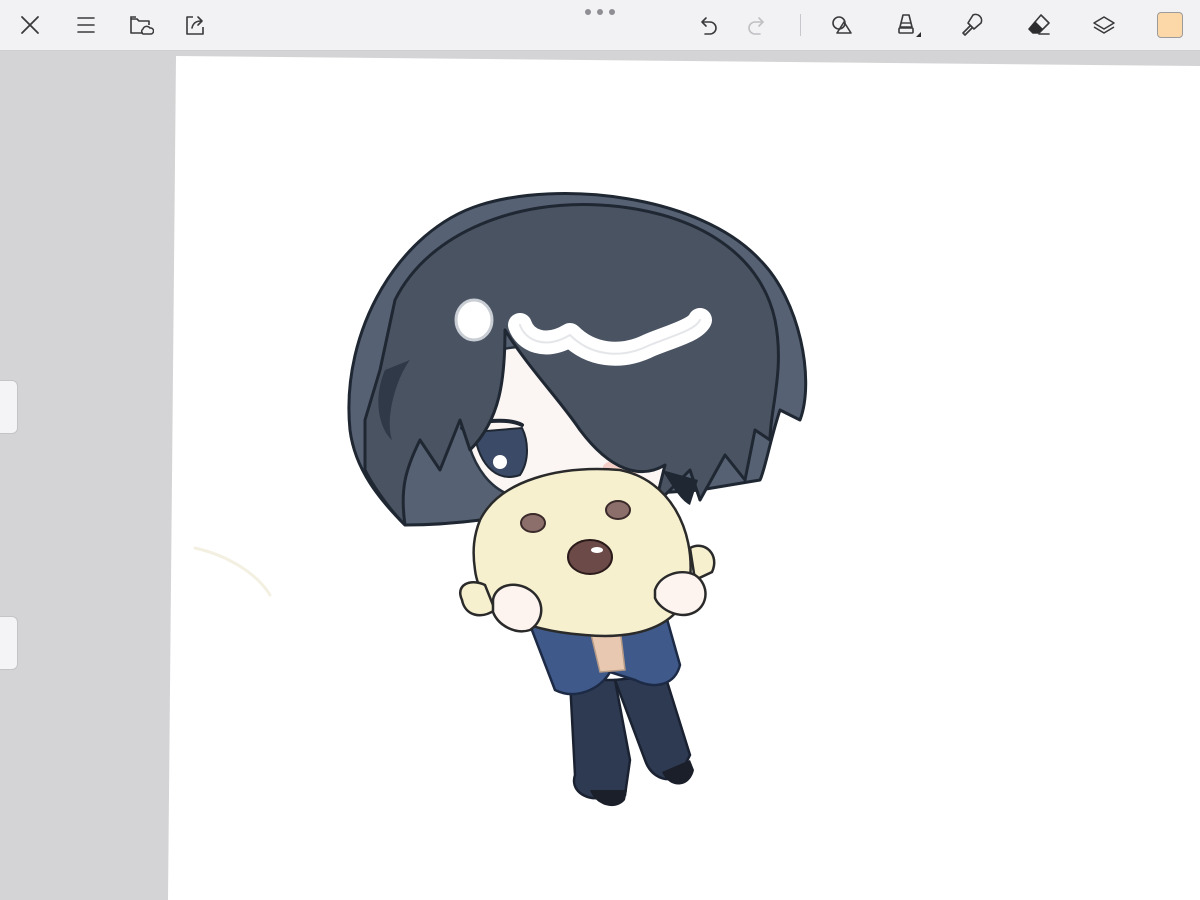 This screenshot has height=900, width=1200. I want to click on menu-button, so click(86, 25).